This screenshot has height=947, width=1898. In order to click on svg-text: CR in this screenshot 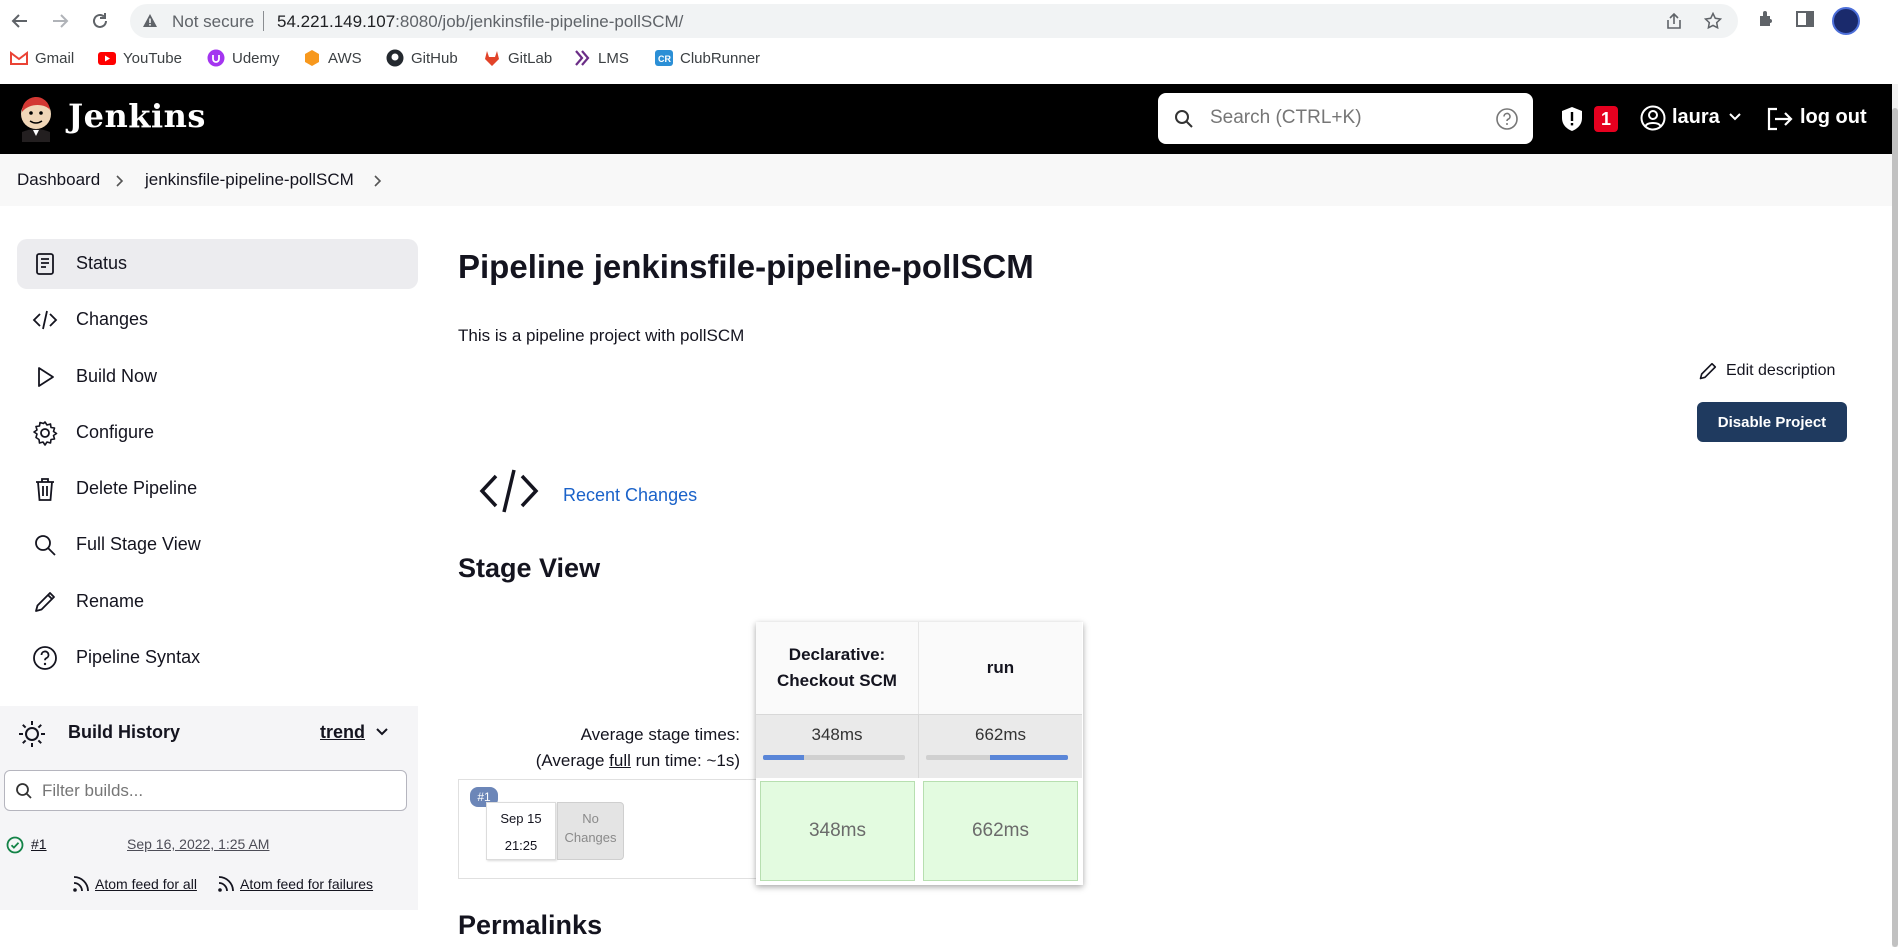, I will do `click(664, 59)`.